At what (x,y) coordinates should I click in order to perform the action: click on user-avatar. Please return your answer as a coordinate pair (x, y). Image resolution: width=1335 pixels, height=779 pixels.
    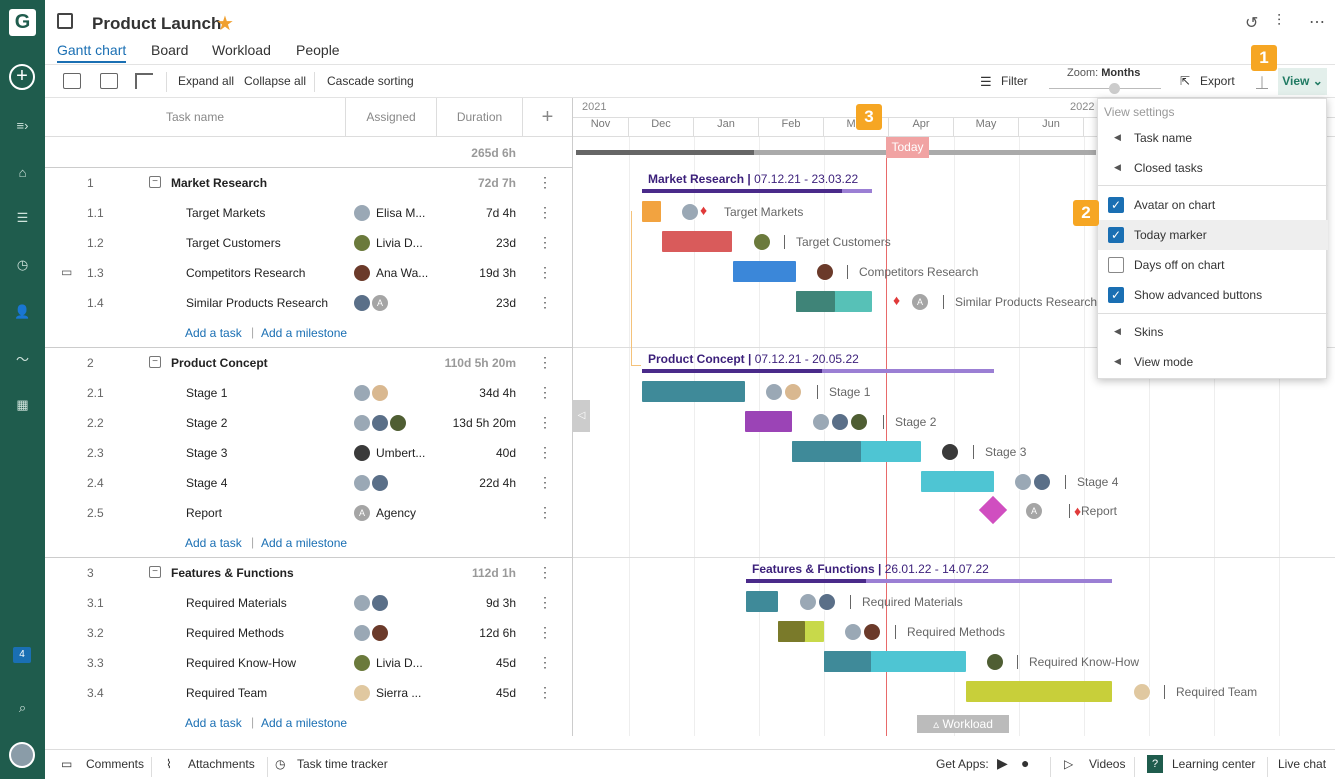
    Looking at the image, I should click on (22, 755).